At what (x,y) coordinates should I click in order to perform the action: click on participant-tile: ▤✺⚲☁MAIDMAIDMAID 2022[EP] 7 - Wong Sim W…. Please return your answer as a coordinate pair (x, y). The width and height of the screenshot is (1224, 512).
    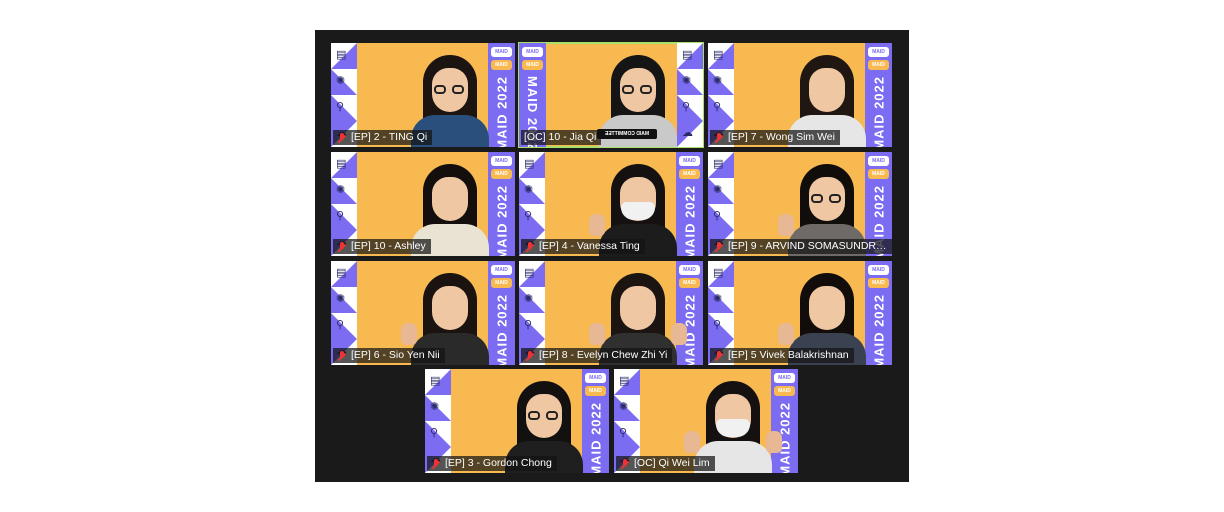
    Looking at the image, I should click on (800, 95).